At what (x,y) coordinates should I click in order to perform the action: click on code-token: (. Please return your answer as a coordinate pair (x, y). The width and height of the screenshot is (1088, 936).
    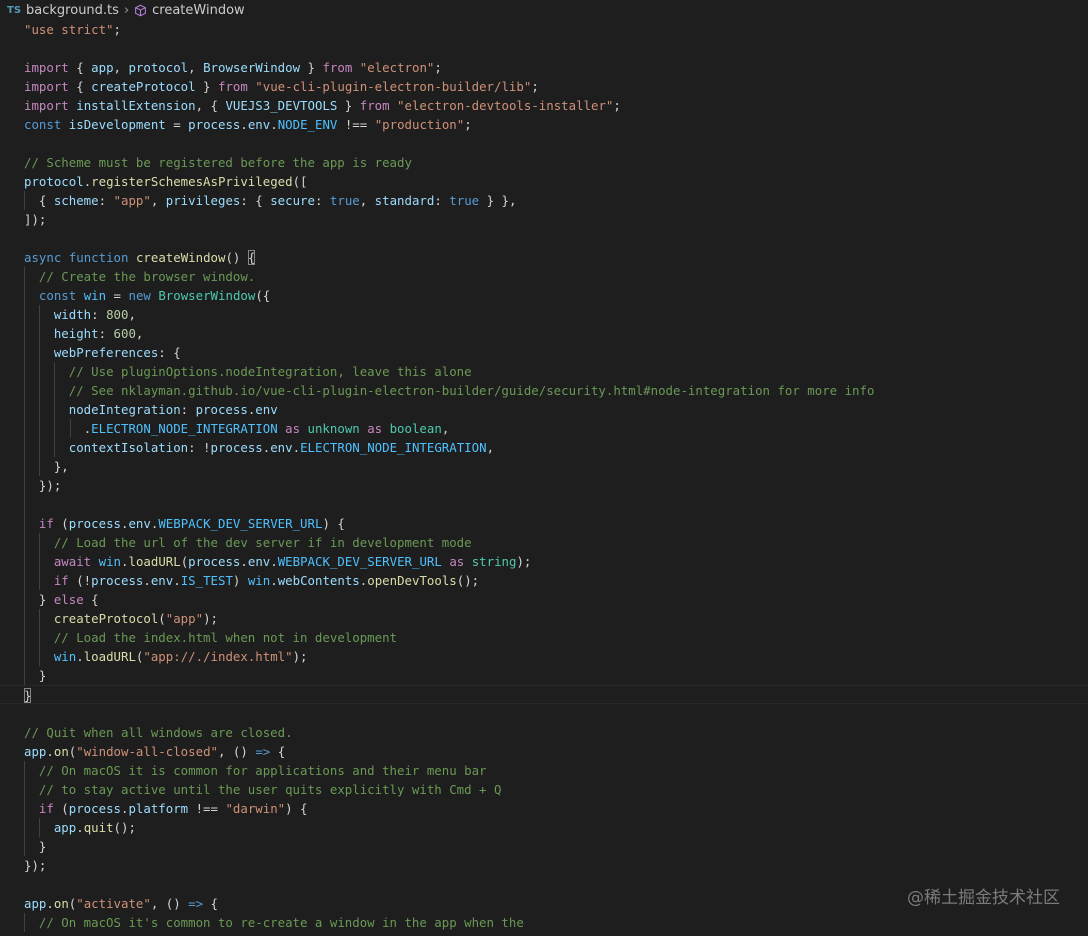
    Looking at the image, I should click on (61, 808).